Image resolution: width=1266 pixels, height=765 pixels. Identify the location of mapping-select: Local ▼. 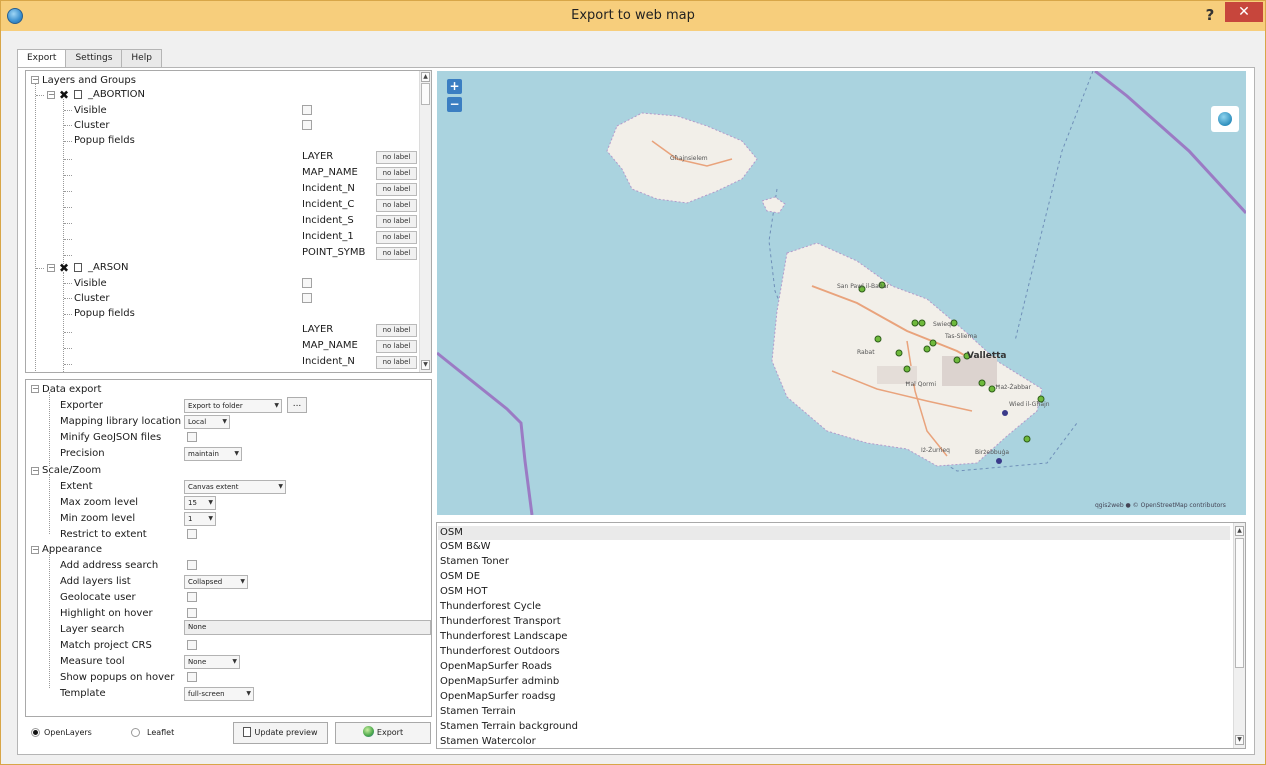
(207, 422).